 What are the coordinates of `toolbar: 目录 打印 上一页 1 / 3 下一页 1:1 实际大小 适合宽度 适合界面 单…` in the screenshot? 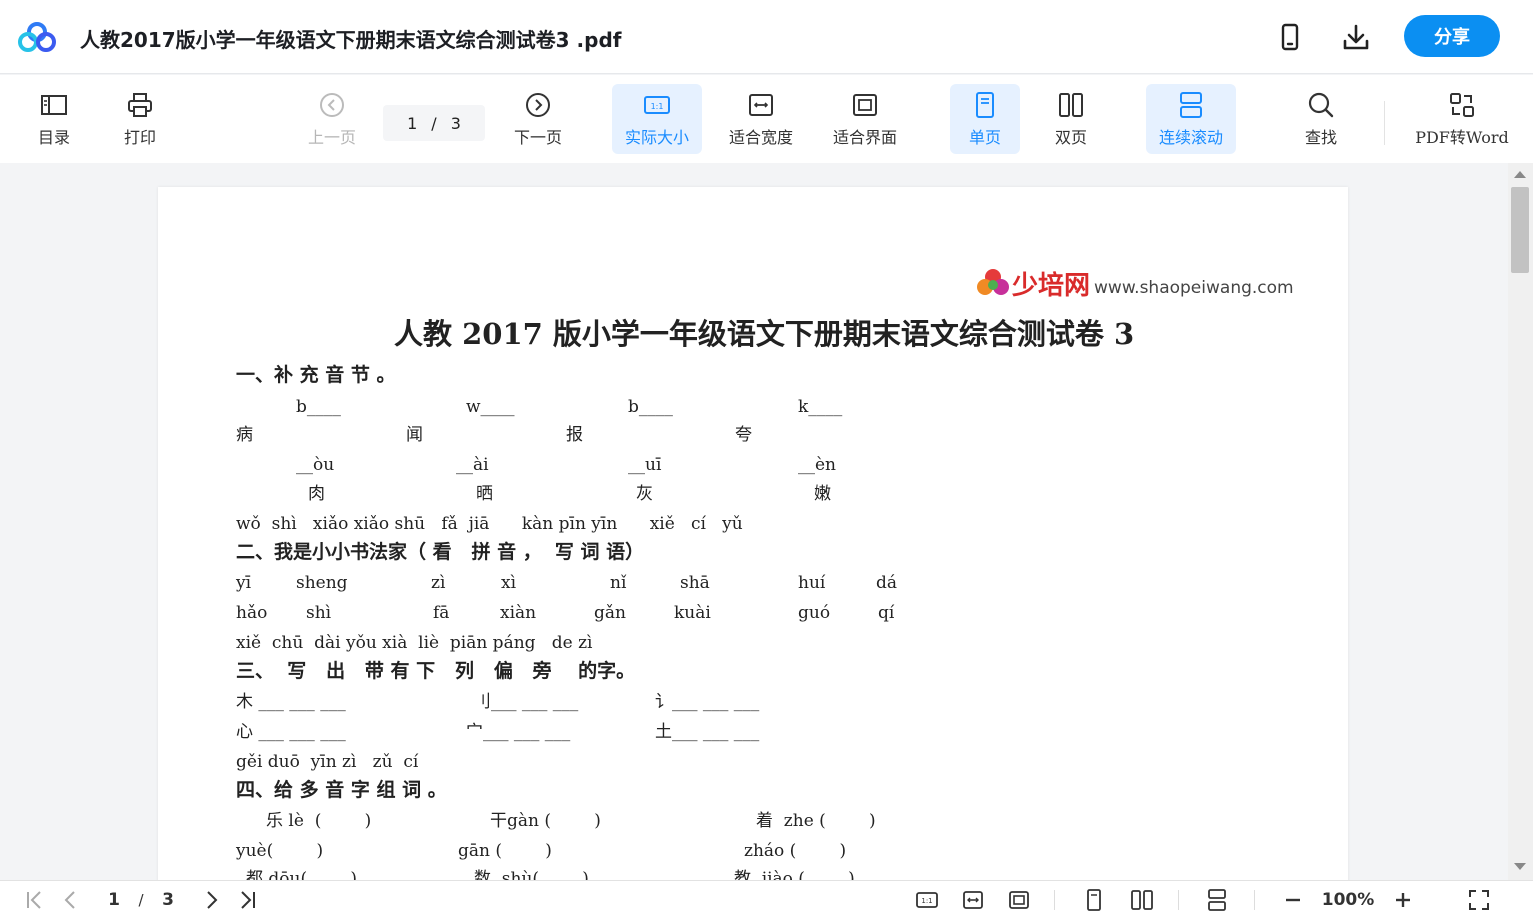 It's located at (766, 119).